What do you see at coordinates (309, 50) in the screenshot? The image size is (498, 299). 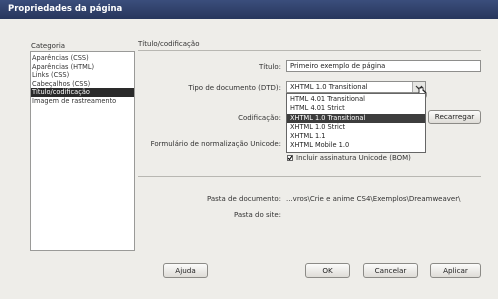 I see `section-divider` at bounding box center [309, 50].